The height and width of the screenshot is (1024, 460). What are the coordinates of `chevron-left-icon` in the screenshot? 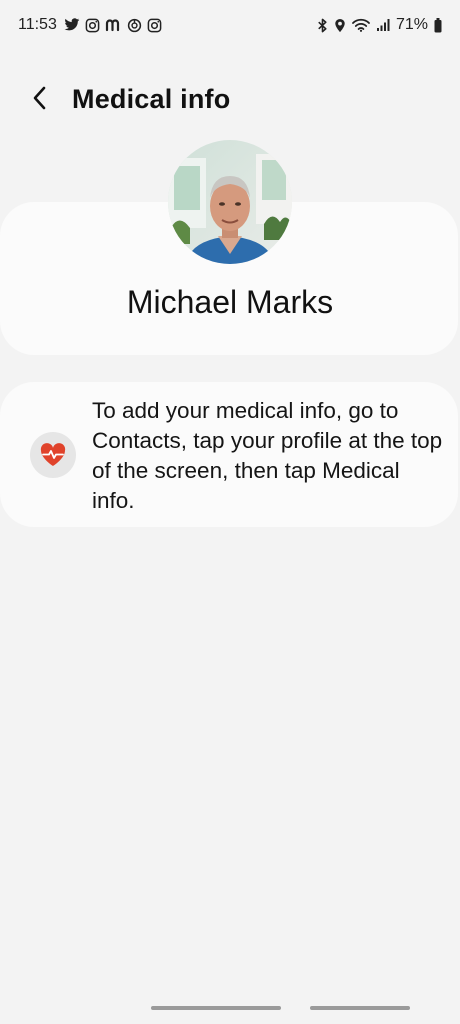 It's located at (40, 100).